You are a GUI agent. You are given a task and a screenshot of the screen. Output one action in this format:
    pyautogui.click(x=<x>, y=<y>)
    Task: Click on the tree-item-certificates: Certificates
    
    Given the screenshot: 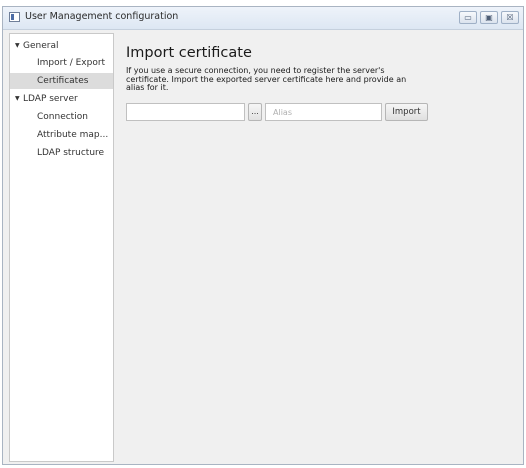 What is the action you would take?
    pyautogui.click(x=61, y=81)
    